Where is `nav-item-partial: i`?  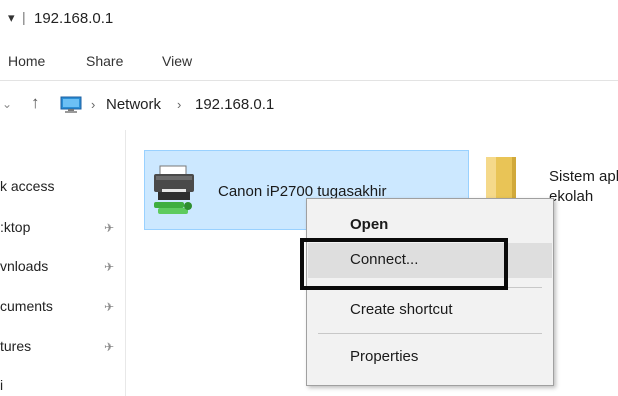 nav-item-partial: i is located at coordinates (1, 385).